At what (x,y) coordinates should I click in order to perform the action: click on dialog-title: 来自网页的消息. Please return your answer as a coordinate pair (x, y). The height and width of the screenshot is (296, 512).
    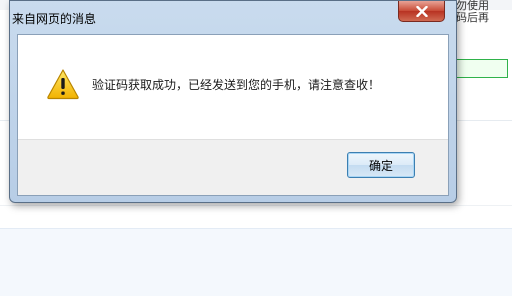
    Looking at the image, I should click on (54, 19).